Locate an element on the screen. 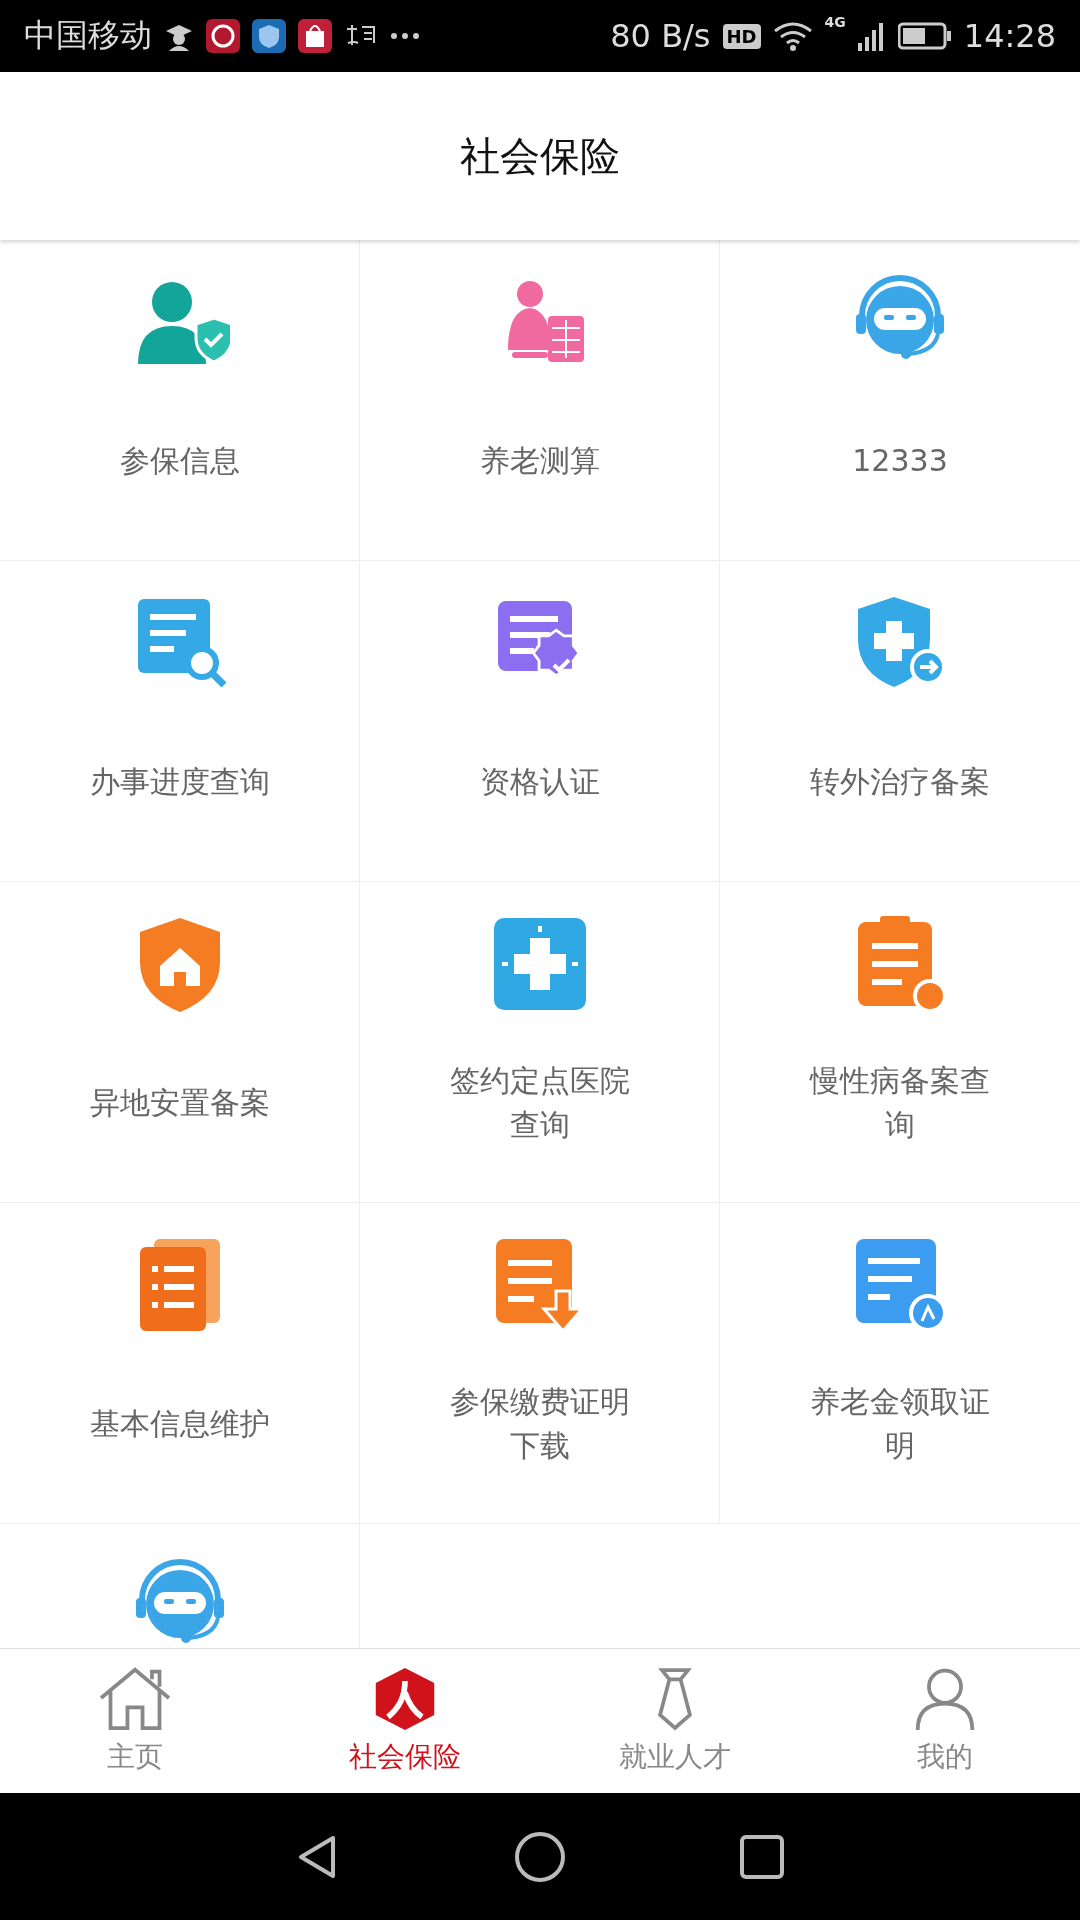 The width and height of the screenshot is (1080, 1920). home-button-icon is located at coordinates (540, 1856).